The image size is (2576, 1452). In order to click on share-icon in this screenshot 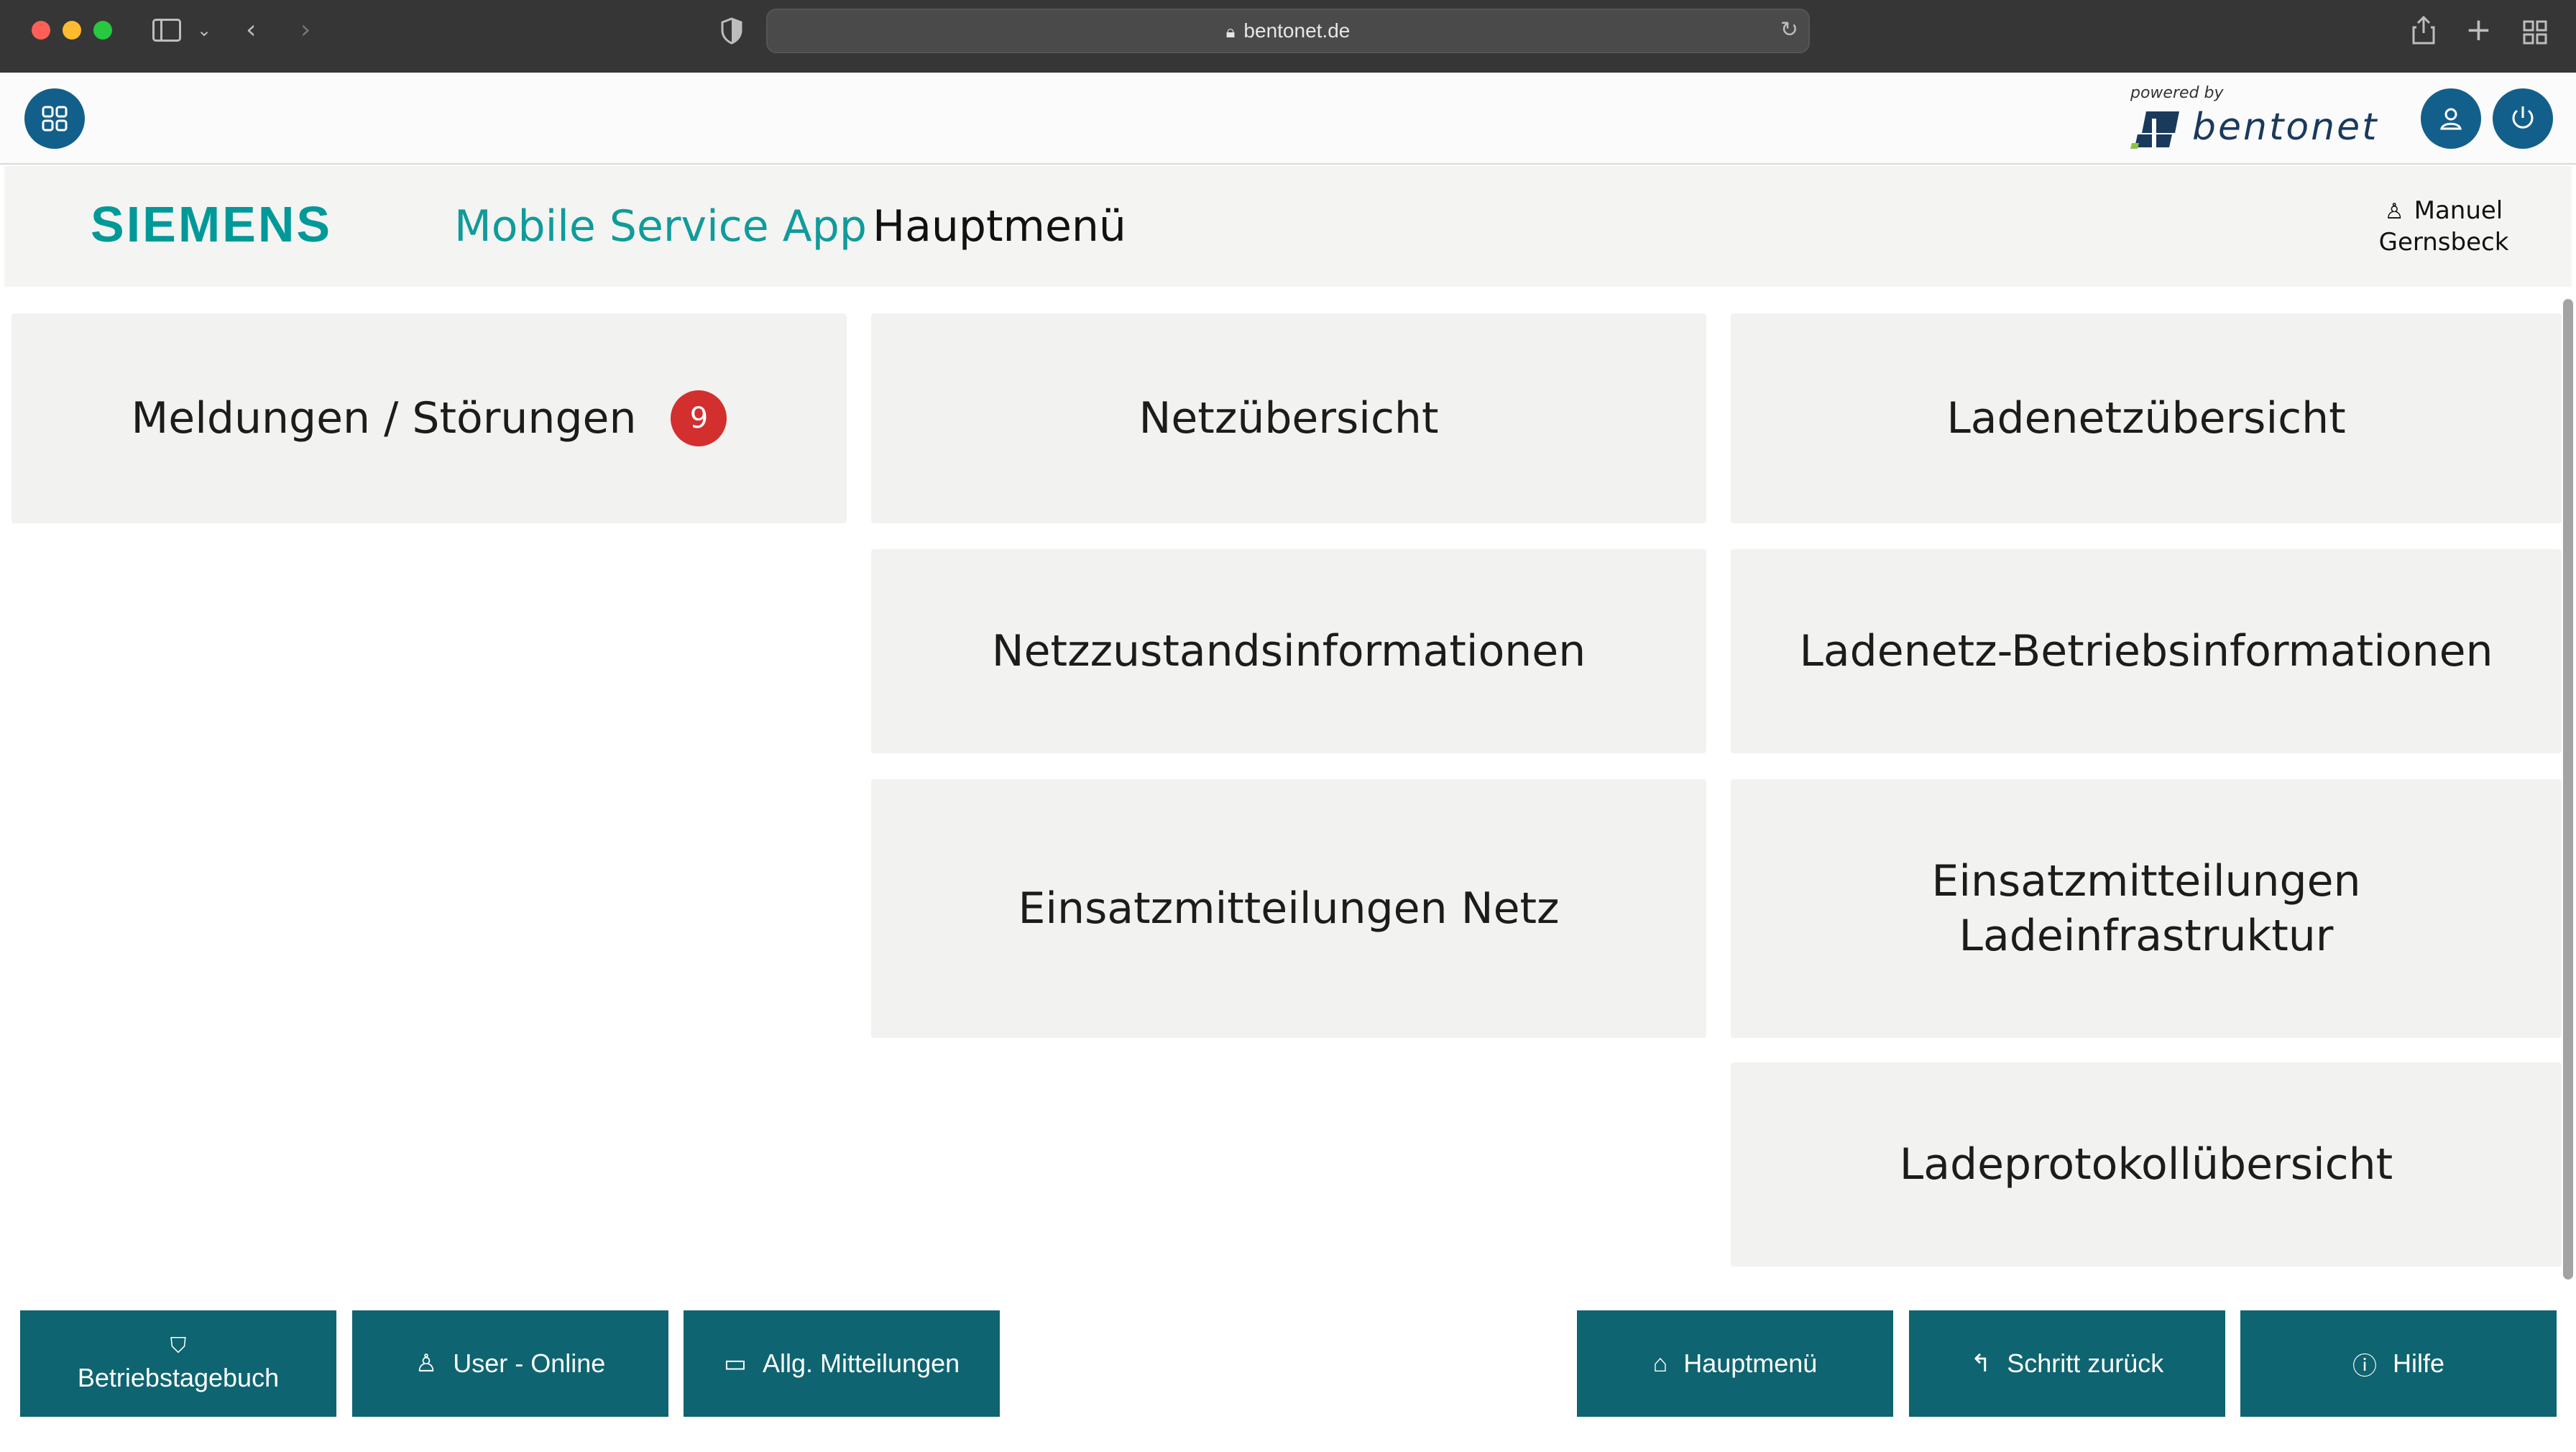, I will do `click(2424, 31)`.